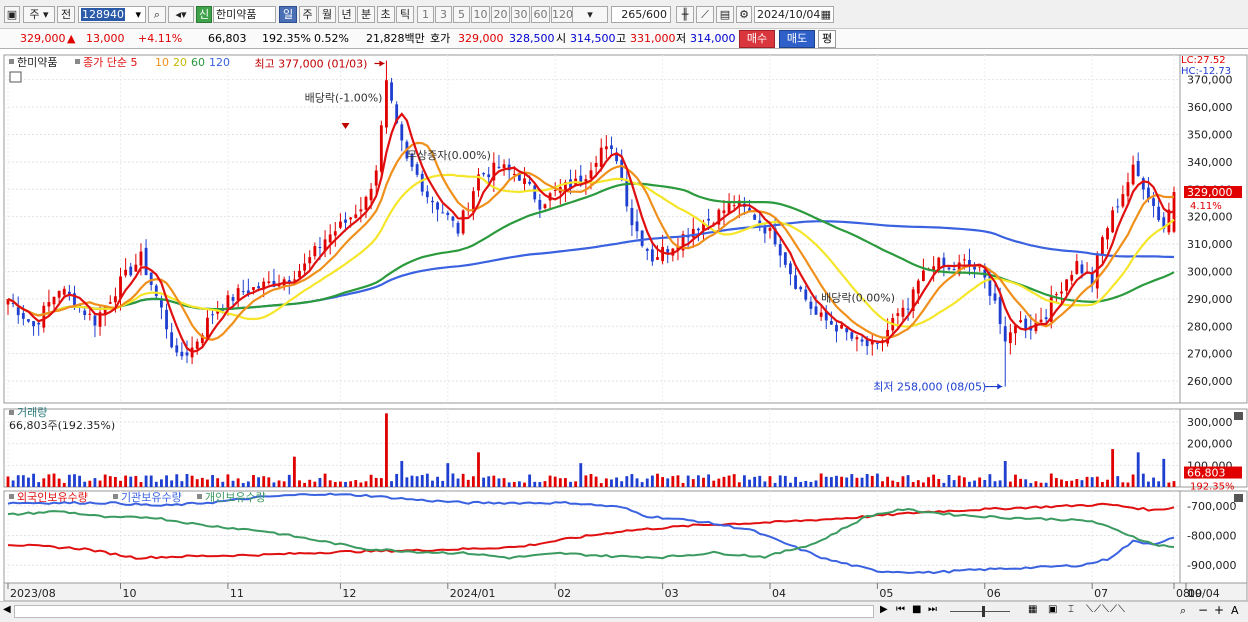 The height and width of the screenshot is (622, 1248). I want to click on stock-code-input: 128940 ▾, so click(112, 14).